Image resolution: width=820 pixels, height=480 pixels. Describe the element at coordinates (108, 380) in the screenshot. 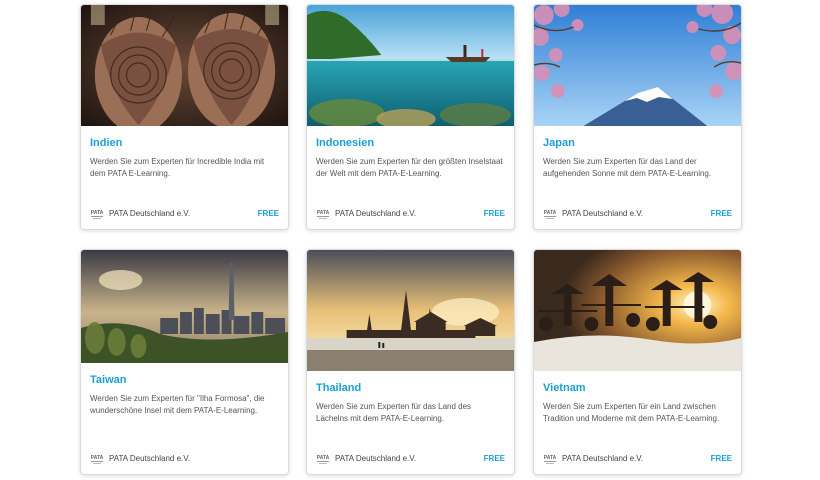

I see `course-title: Taiwan` at that location.